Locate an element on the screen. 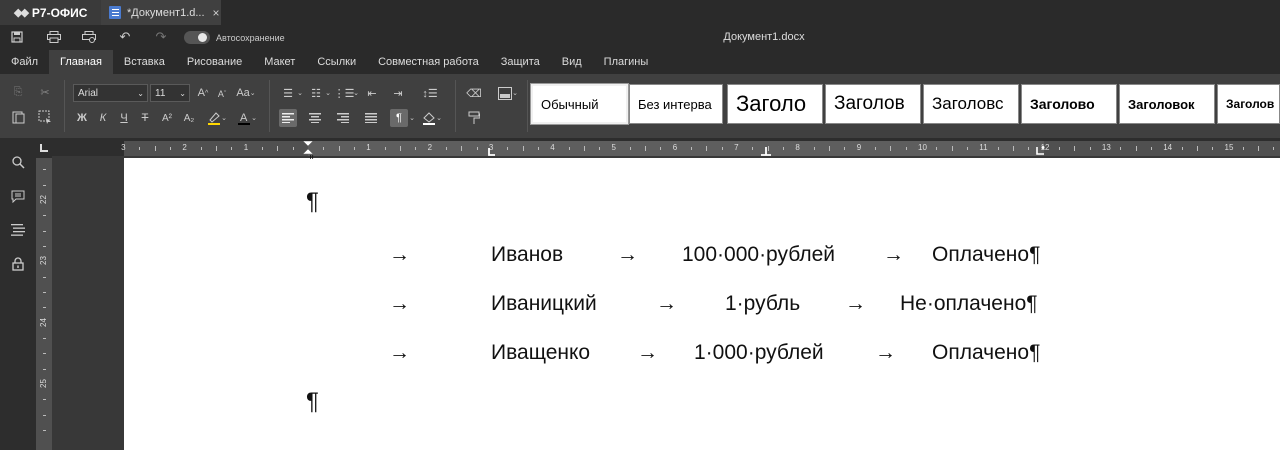 The image size is (1280, 450). app-logo: ◆◆ Р7-ОФИС is located at coordinates (50, 12).